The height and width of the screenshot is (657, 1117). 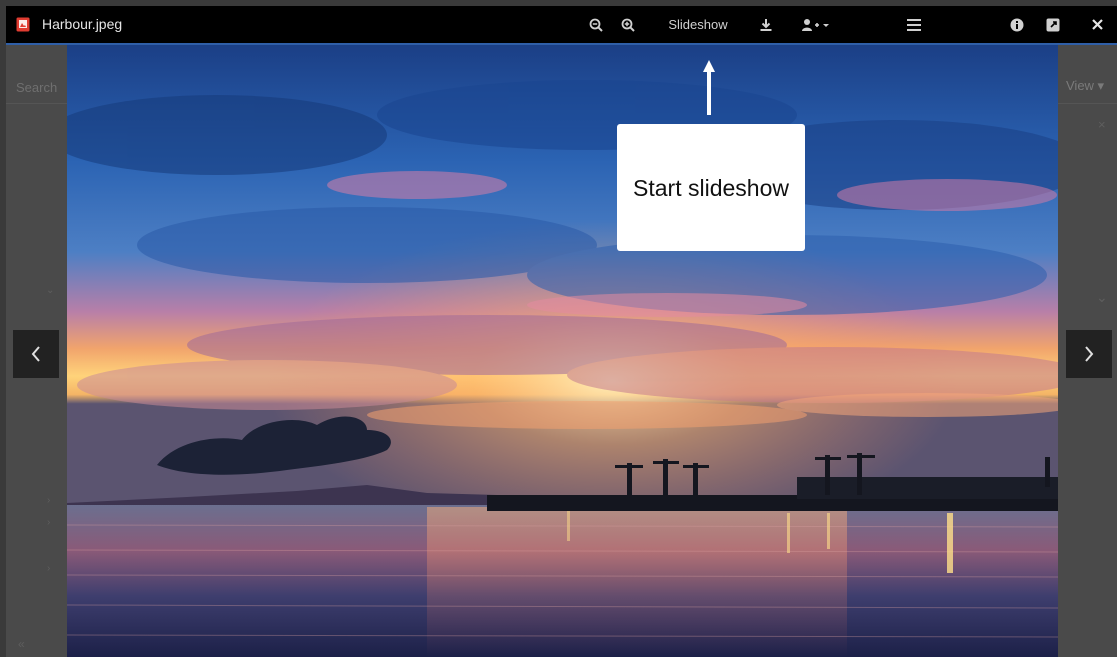 What do you see at coordinates (1102, 124) in the screenshot?
I see `close-icon: ×` at bounding box center [1102, 124].